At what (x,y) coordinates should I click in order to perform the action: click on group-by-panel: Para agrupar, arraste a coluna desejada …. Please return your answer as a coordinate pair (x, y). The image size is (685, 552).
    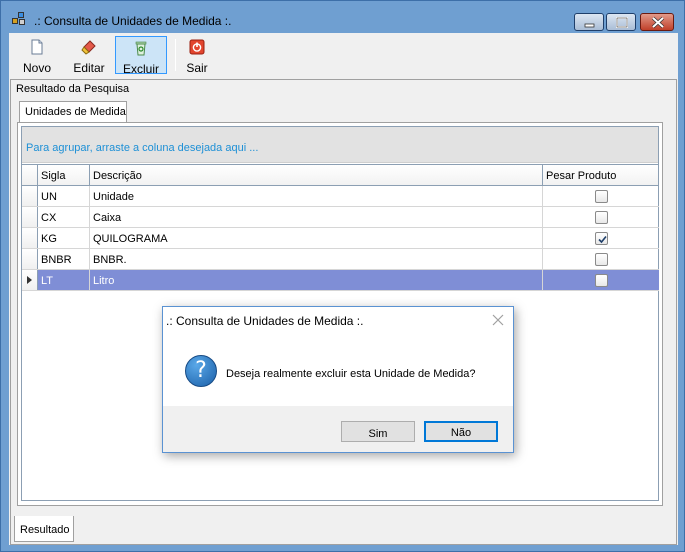
    Looking at the image, I should click on (340, 145).